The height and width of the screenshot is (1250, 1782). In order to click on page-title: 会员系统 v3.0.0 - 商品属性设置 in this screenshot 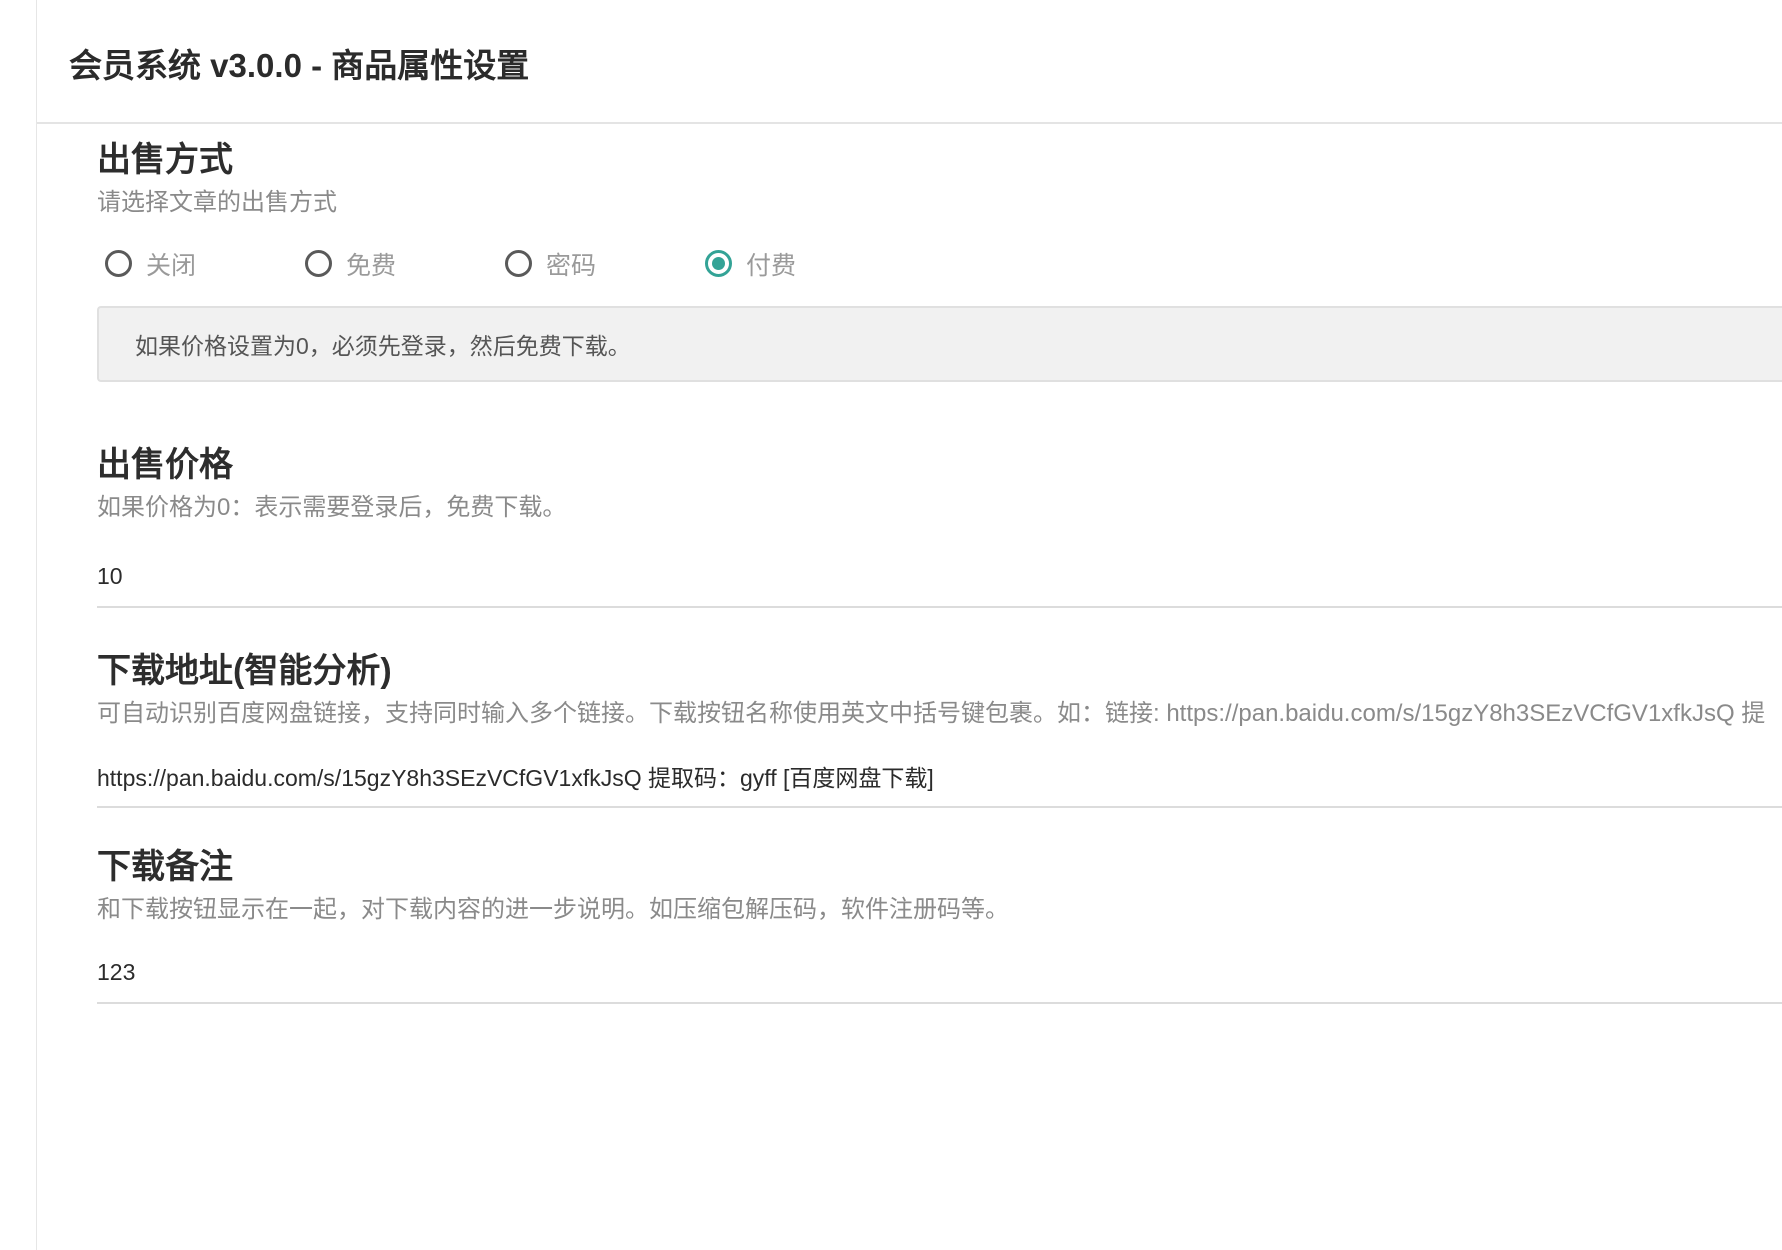, I will do `click(299, 65)`.